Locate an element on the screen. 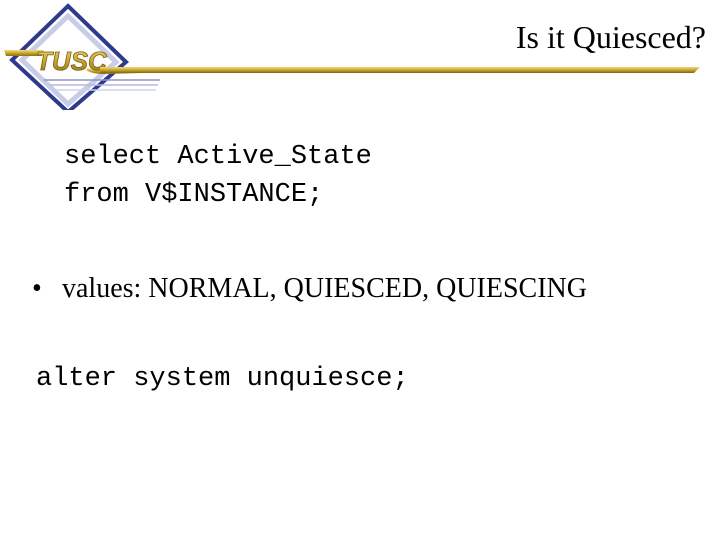 This screenshot has height=540, width=720. sql-query: select Active_State from V$INSTANCE; is located at coordinates (218, 176).